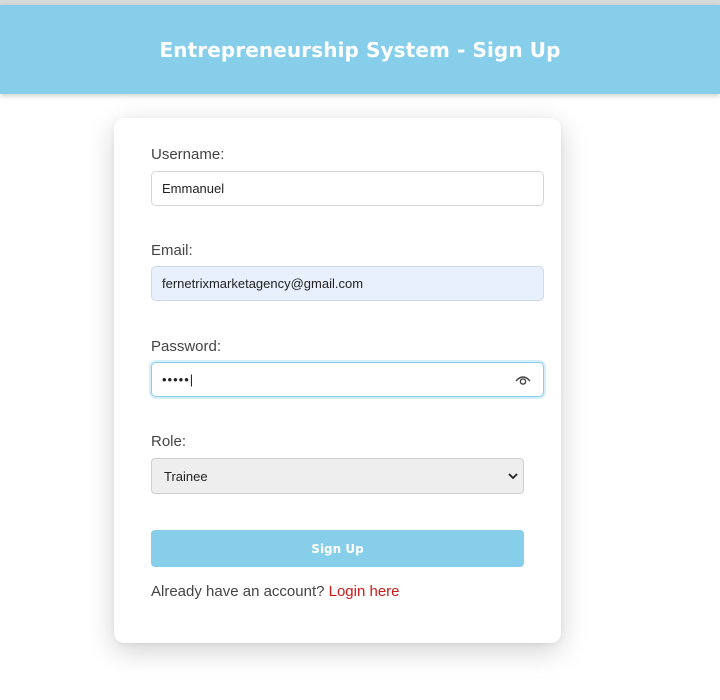 The image size is (720, 700). I want to click on eye-icon, so click(523, 380).